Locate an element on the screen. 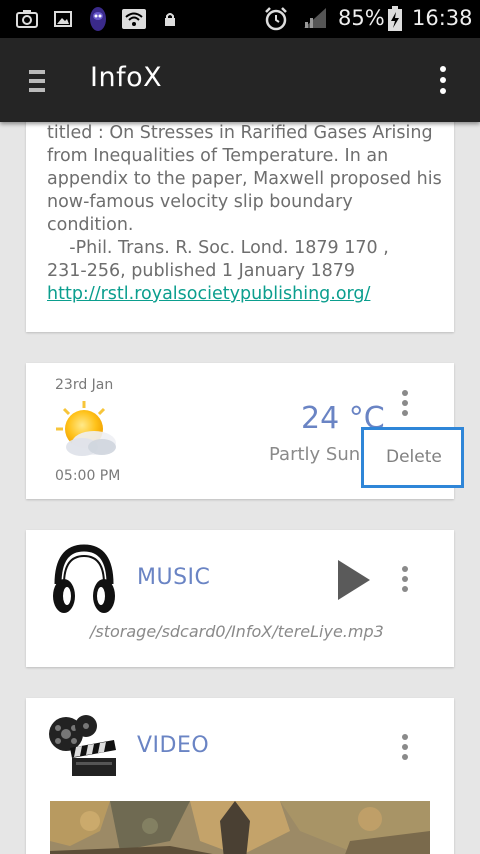 This screenshot has height=854, width=480. wifi-icon is located at coordinates (134, 19).